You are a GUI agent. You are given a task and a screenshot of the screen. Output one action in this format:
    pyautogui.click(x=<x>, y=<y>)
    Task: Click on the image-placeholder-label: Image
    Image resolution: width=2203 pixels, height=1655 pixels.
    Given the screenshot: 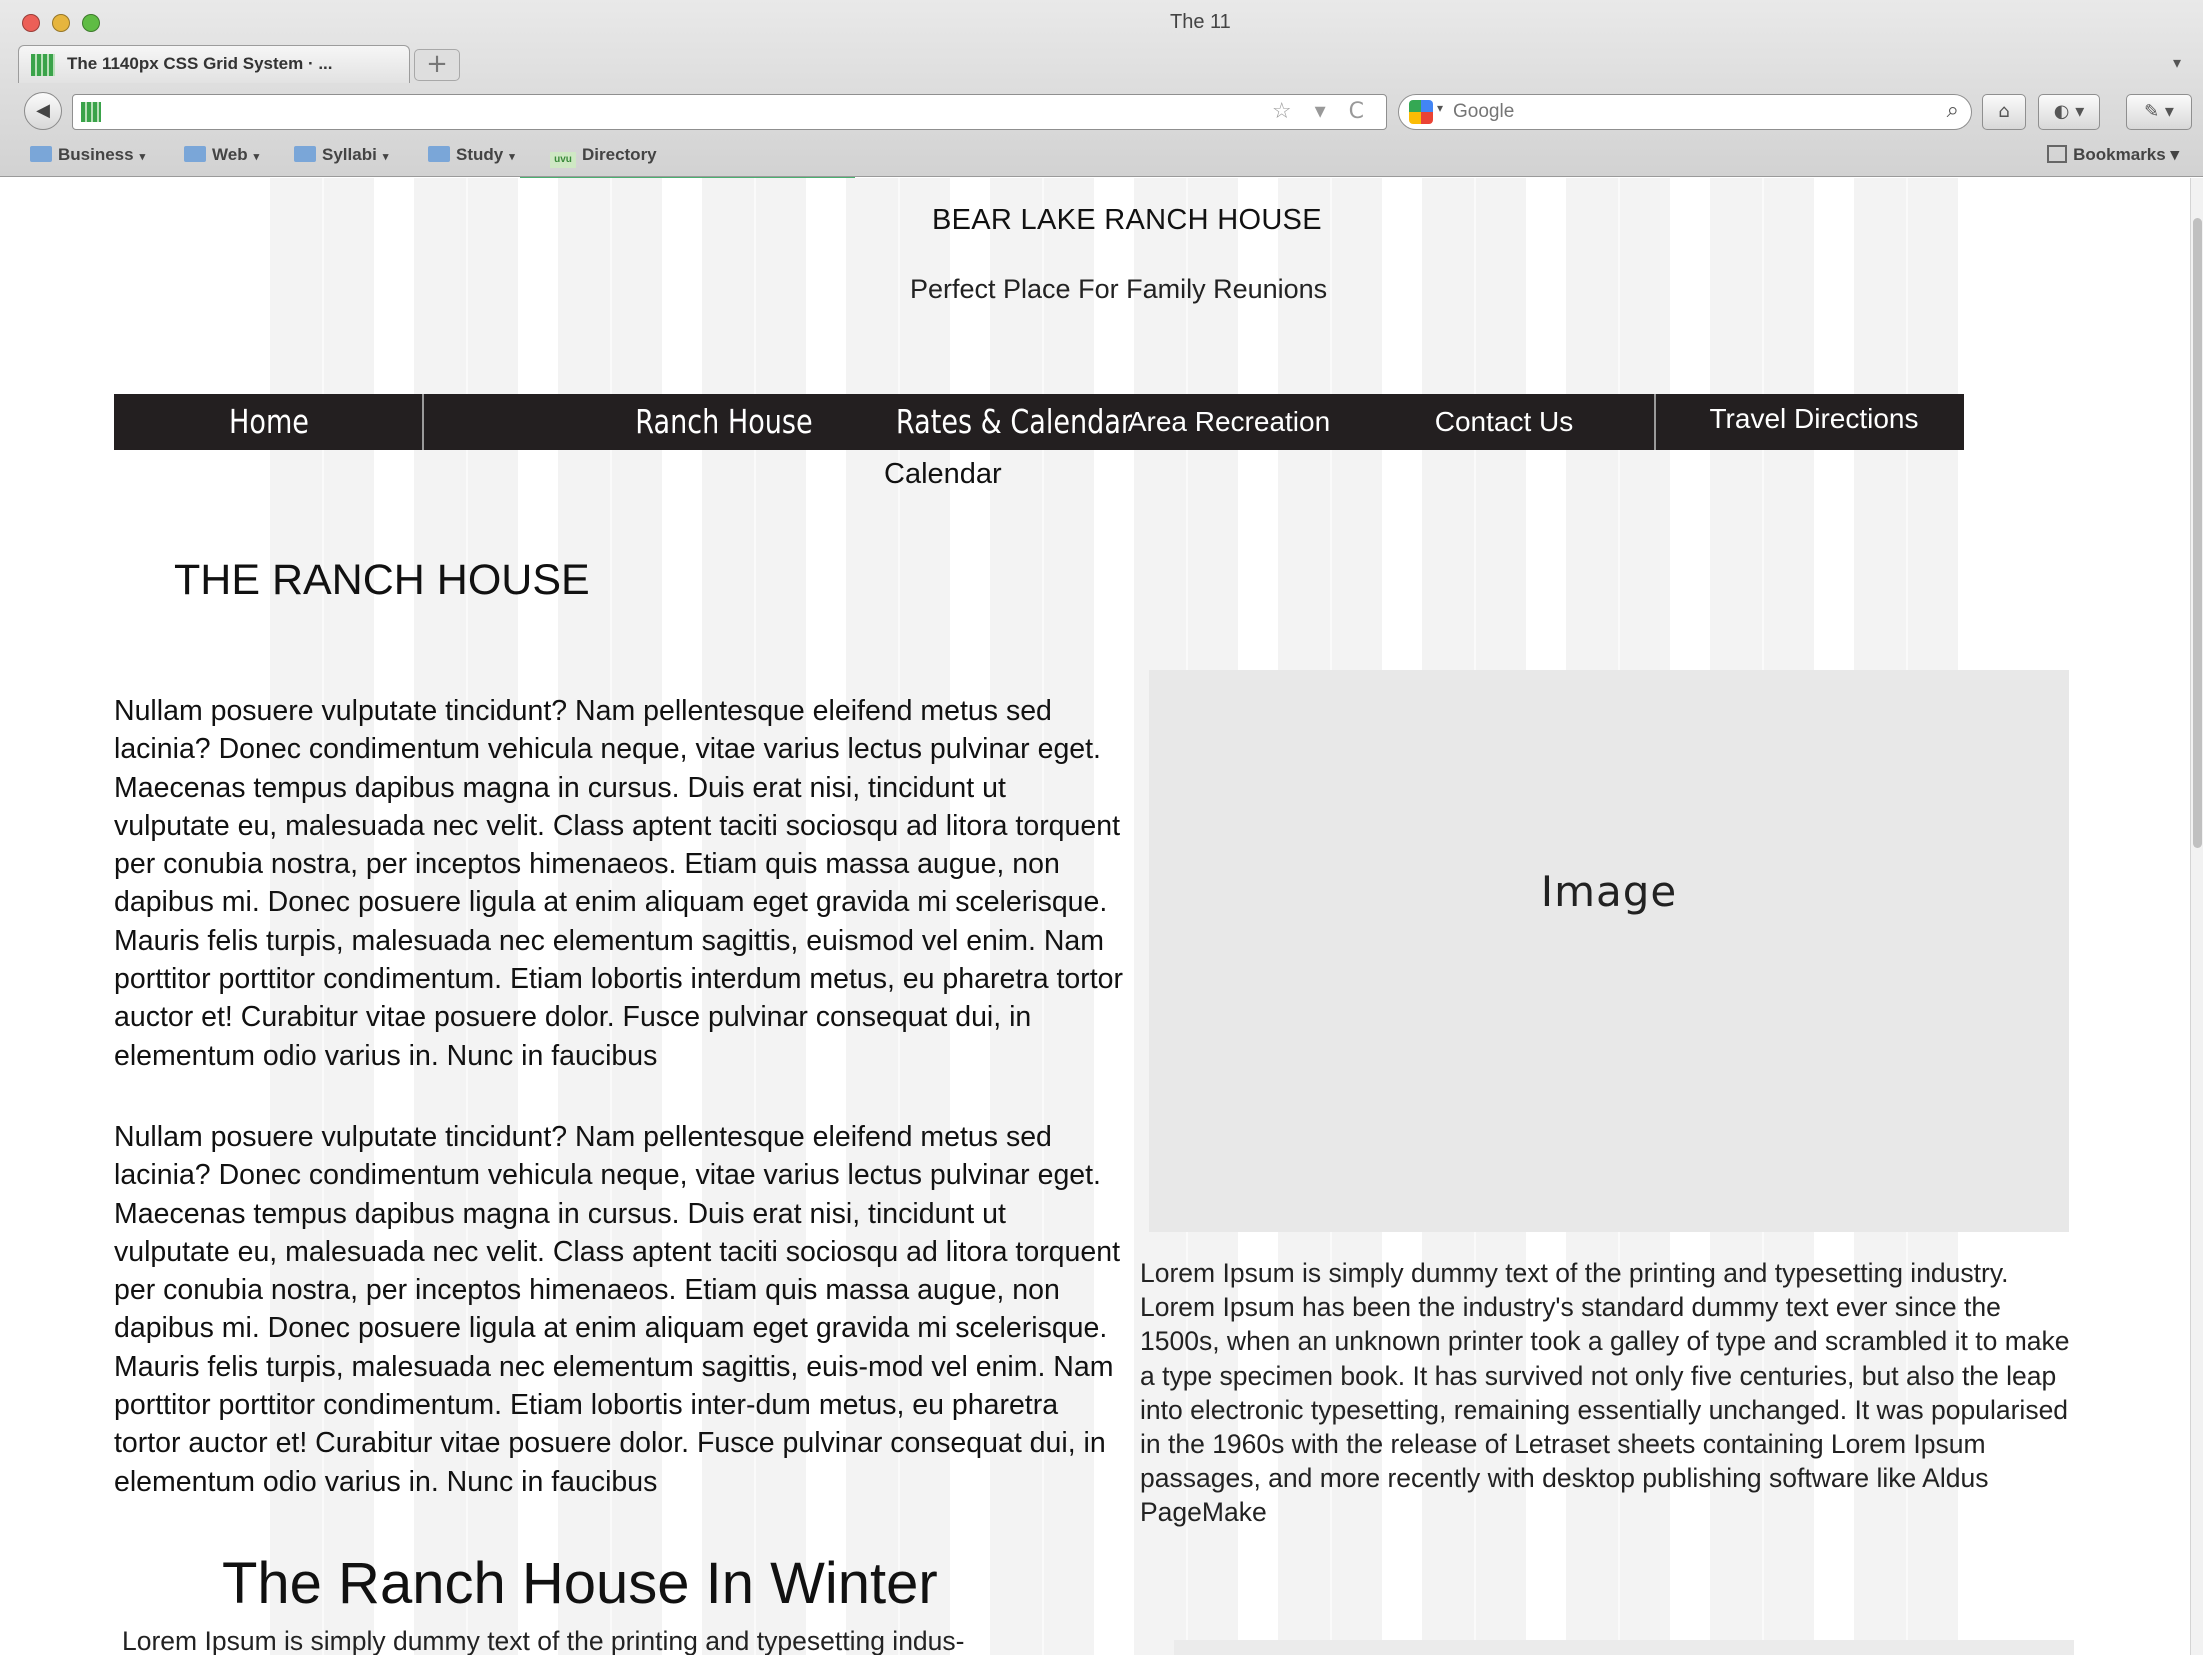 What is the action you would take?
    pyautogui.click(x=1609, y=891)
    